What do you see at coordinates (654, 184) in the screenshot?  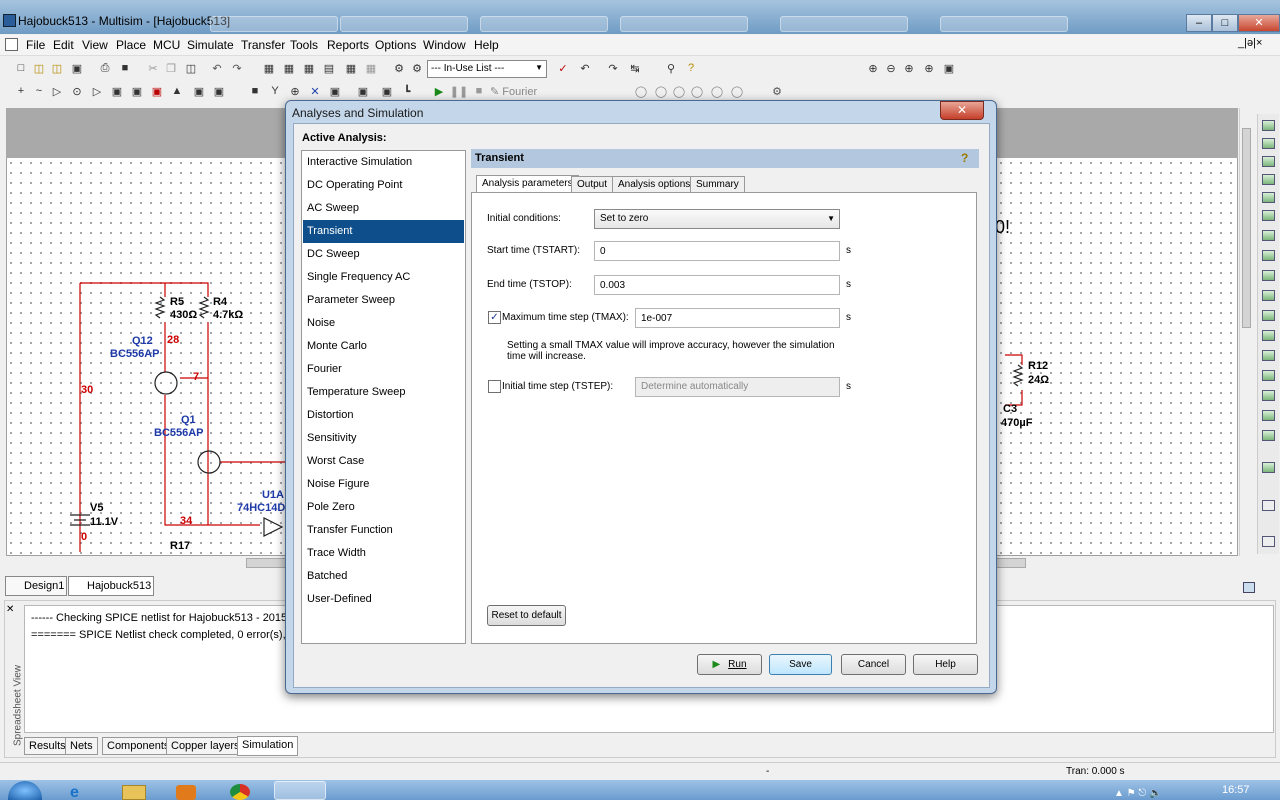 I see `tab-analysis-options: Analysis options` at bounding box center [654, 184].